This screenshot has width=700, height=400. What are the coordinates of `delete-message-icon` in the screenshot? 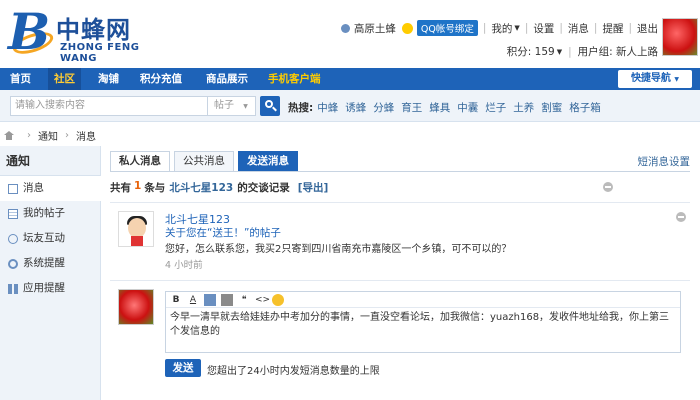 It's located at (681, 217).